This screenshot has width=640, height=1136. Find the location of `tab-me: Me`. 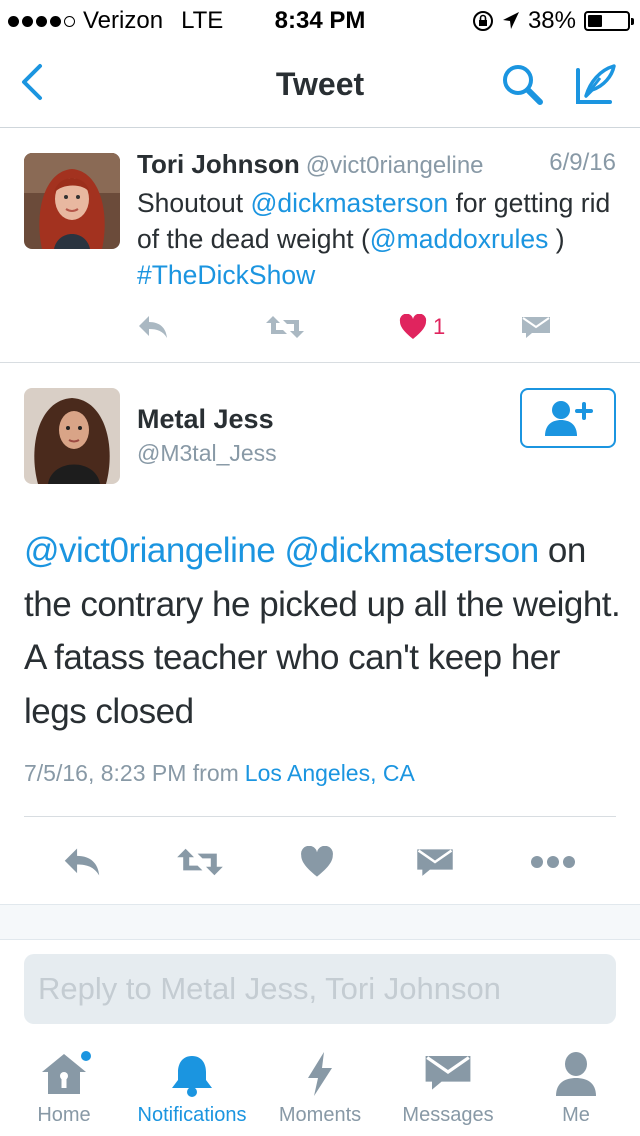

tab-me: Me is located at coordinates (576, 1088).